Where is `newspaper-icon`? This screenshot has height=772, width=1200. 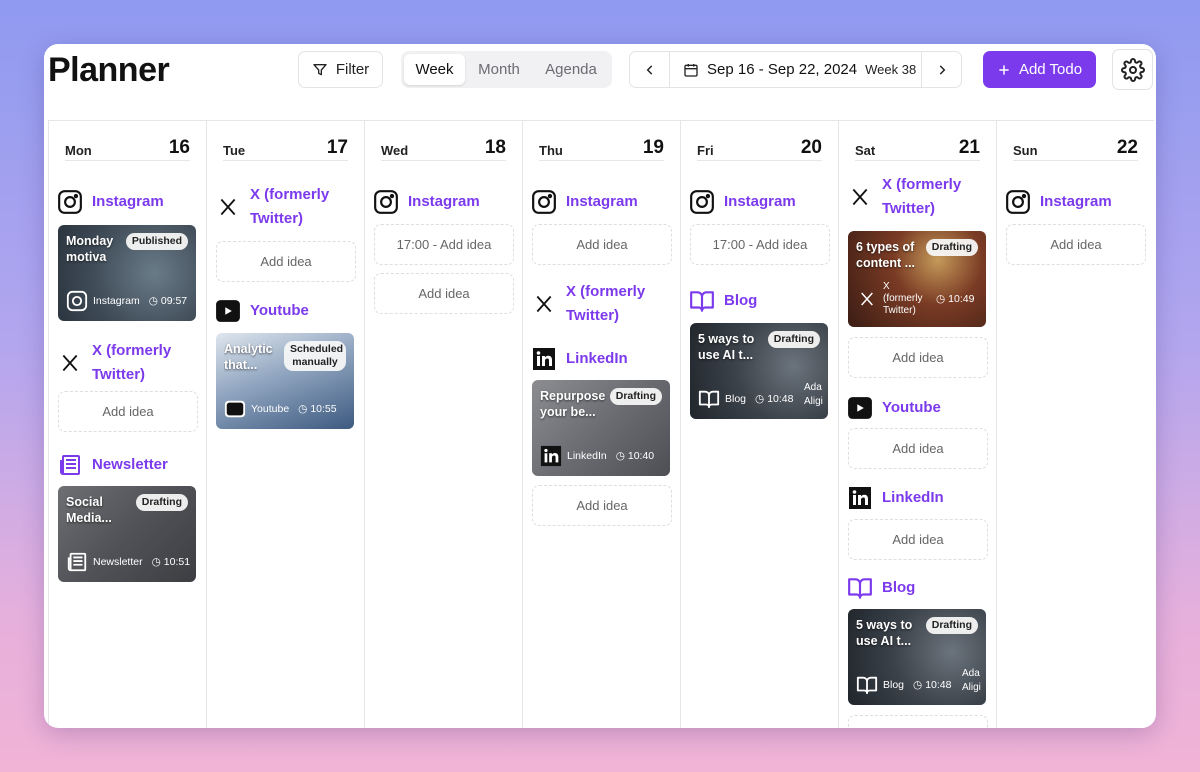
newspaper-icon is located at coordinates (70, 465).